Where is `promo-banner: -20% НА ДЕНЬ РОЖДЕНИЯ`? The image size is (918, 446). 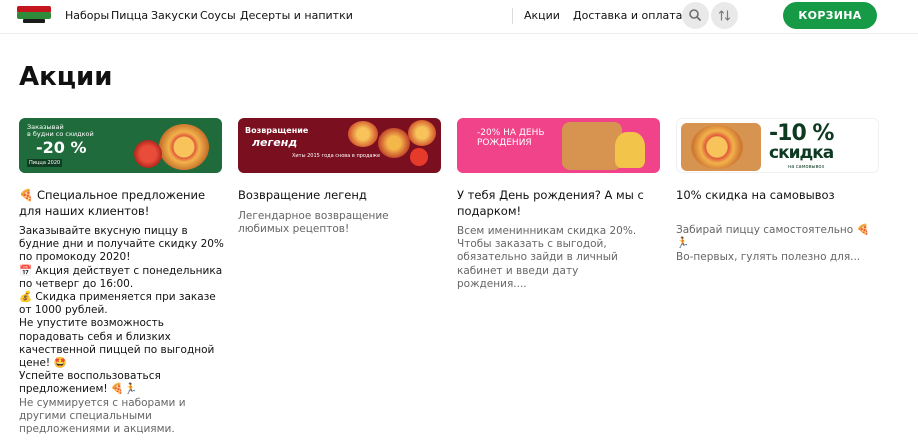
promo-banner: -20% НА ДЕНЬ РОЖДЕНИЯ is located at coordinates (558, 145).